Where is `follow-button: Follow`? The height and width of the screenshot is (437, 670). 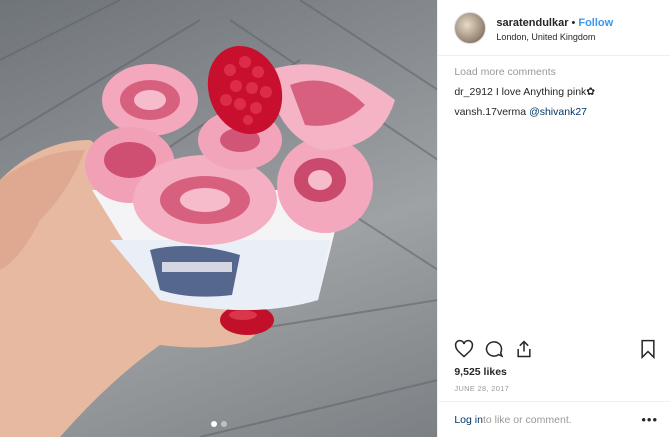 follow-button: Follow is located at coordinates (595, 23).